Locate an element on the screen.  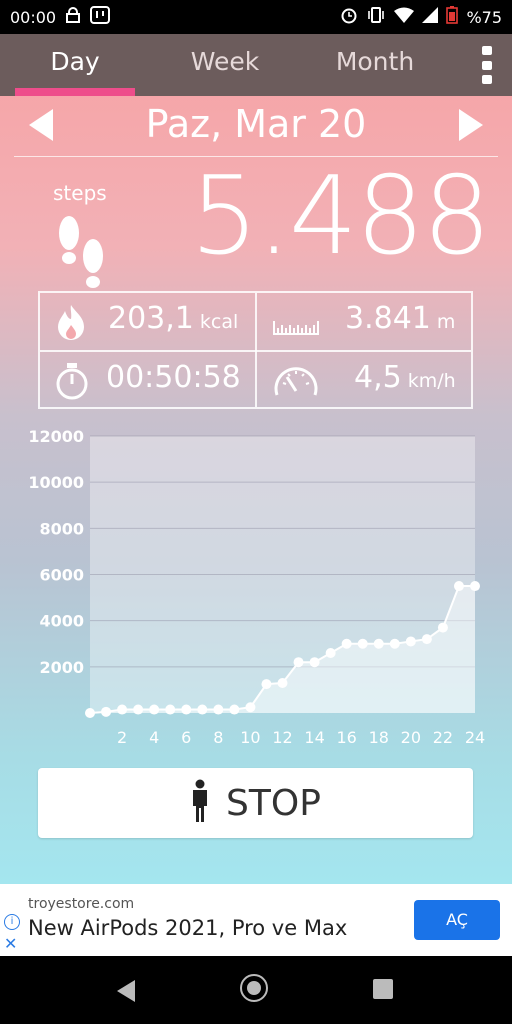
y-tick-label: 4000 is located at coordinates (61, 621).